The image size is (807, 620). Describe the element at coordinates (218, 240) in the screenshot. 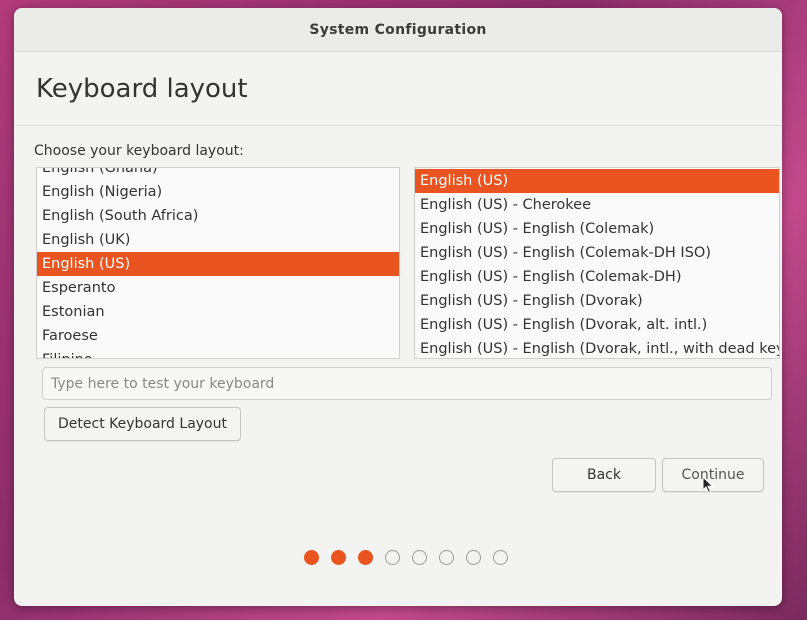

I see `layout-list-item: English (UK)` at that location.